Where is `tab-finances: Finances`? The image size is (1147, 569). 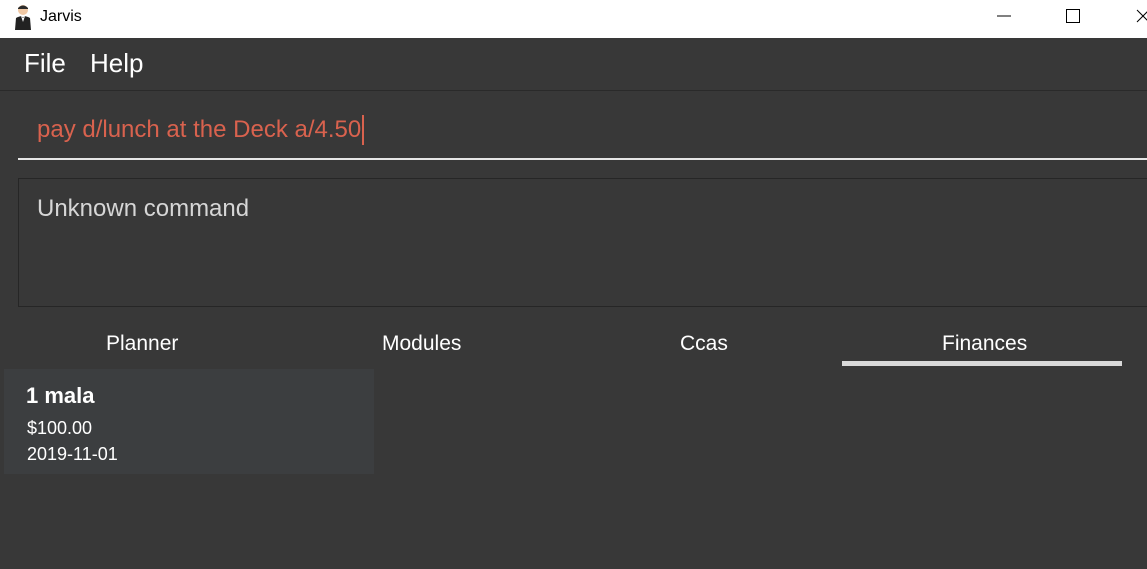 tab-finances: Finances is located at coordinates (984, 344).